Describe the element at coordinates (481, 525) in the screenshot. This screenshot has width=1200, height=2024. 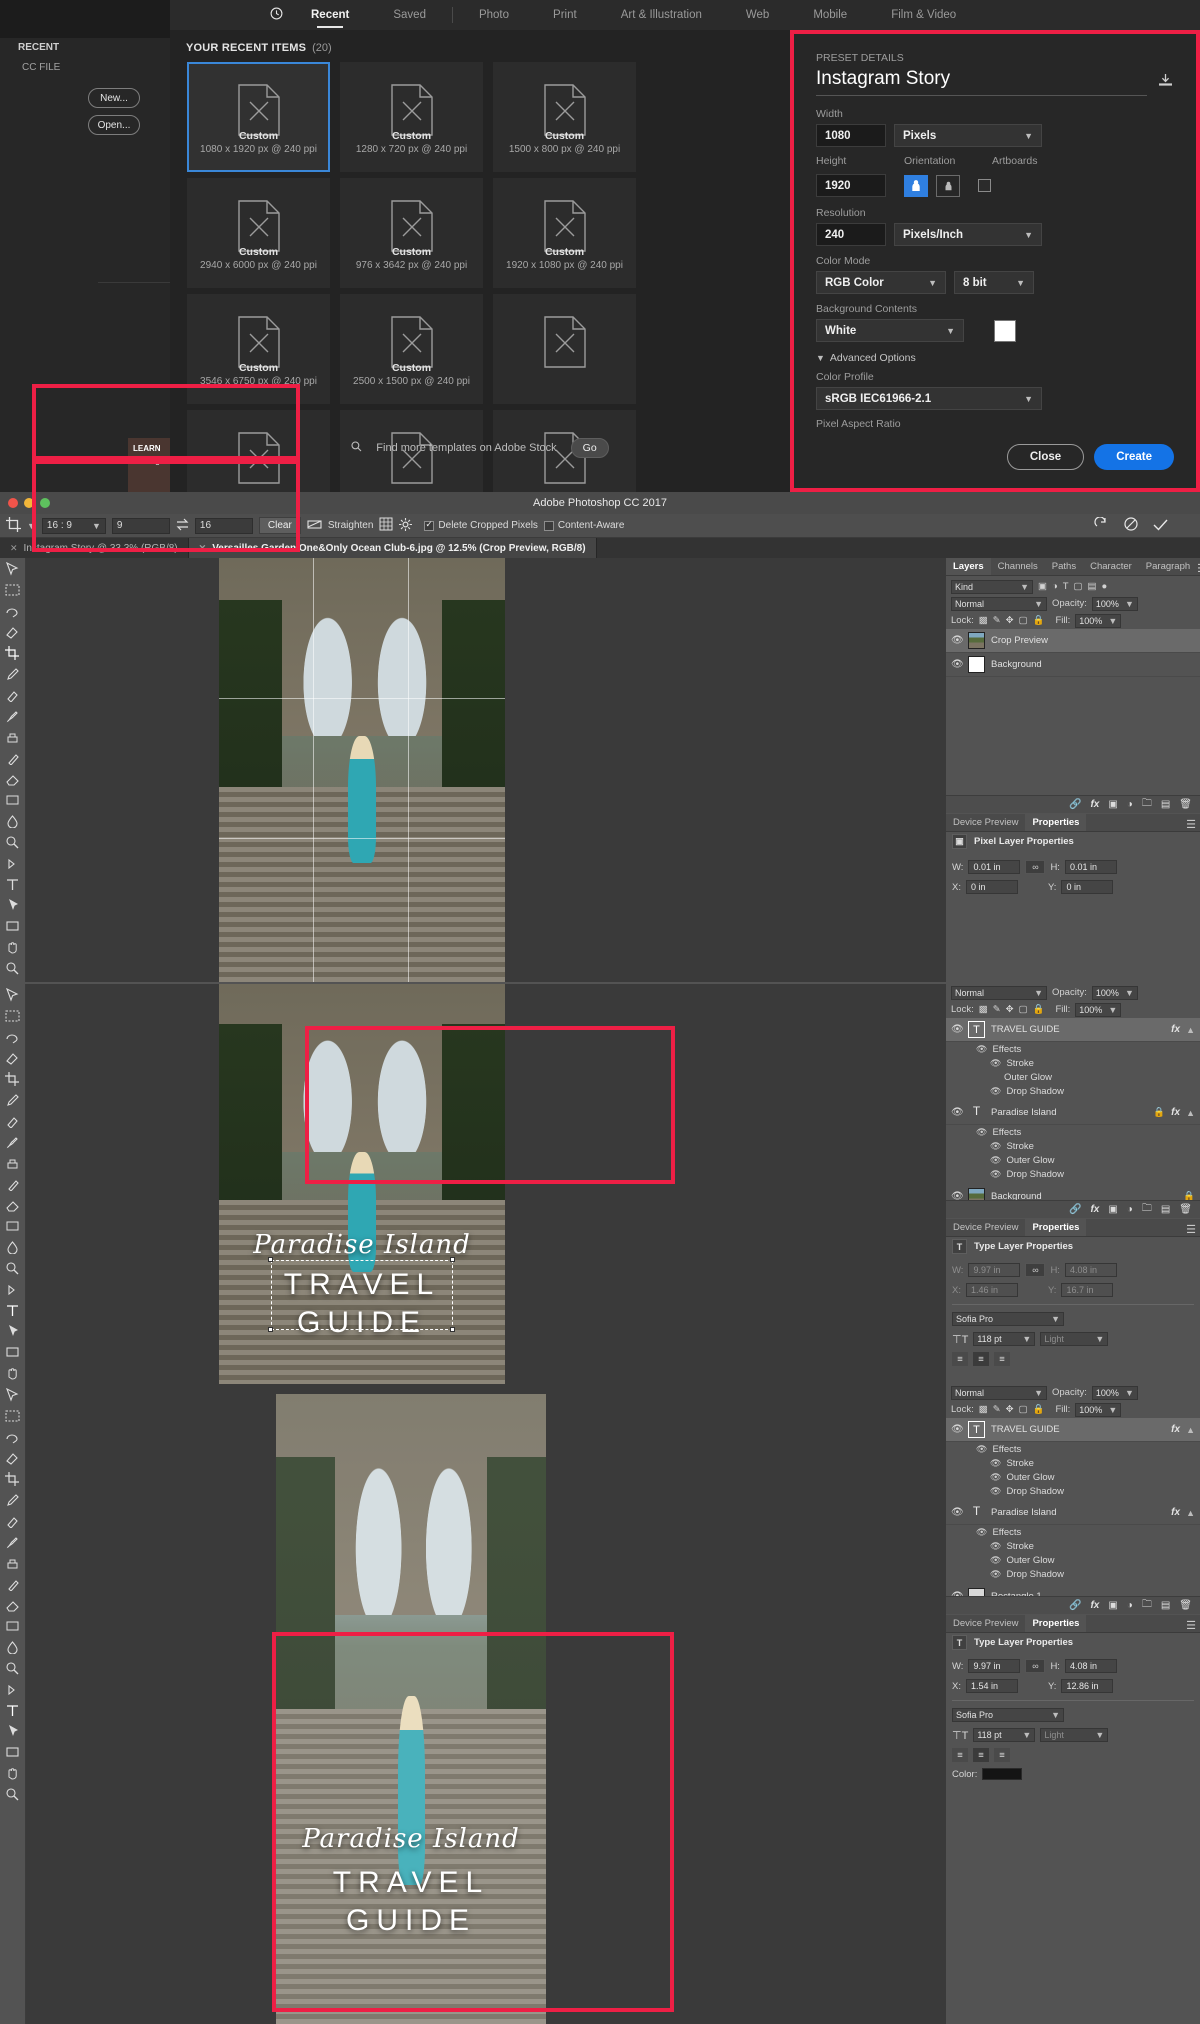
I see `delete-cropped-pixels-checkbox-row: Delete Cropped Pixels` at that location.